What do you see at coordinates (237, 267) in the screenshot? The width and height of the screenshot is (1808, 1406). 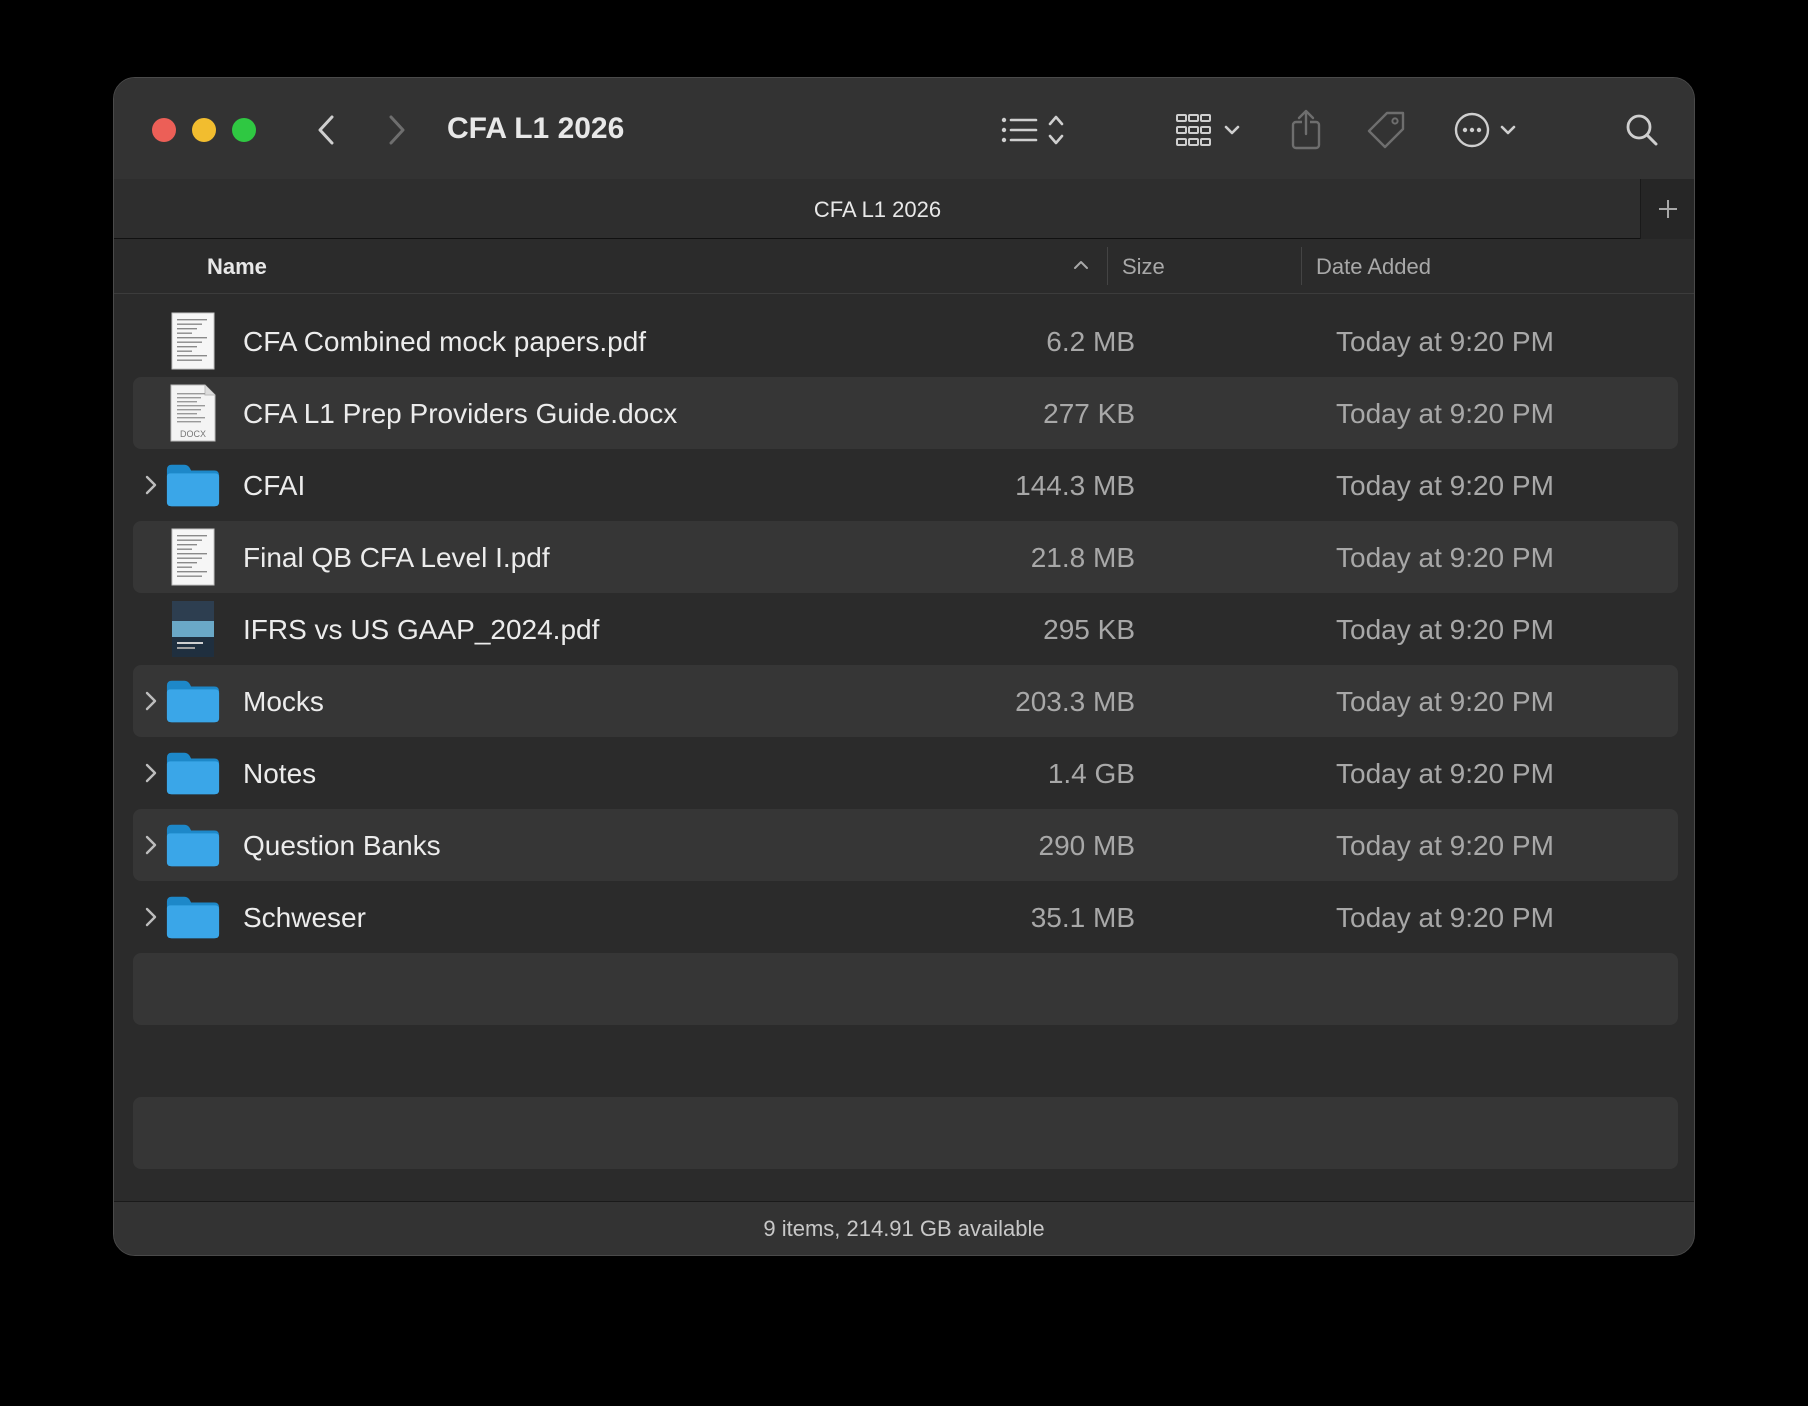 I see `column-name-header: Name` at bounding box center [237, 267].